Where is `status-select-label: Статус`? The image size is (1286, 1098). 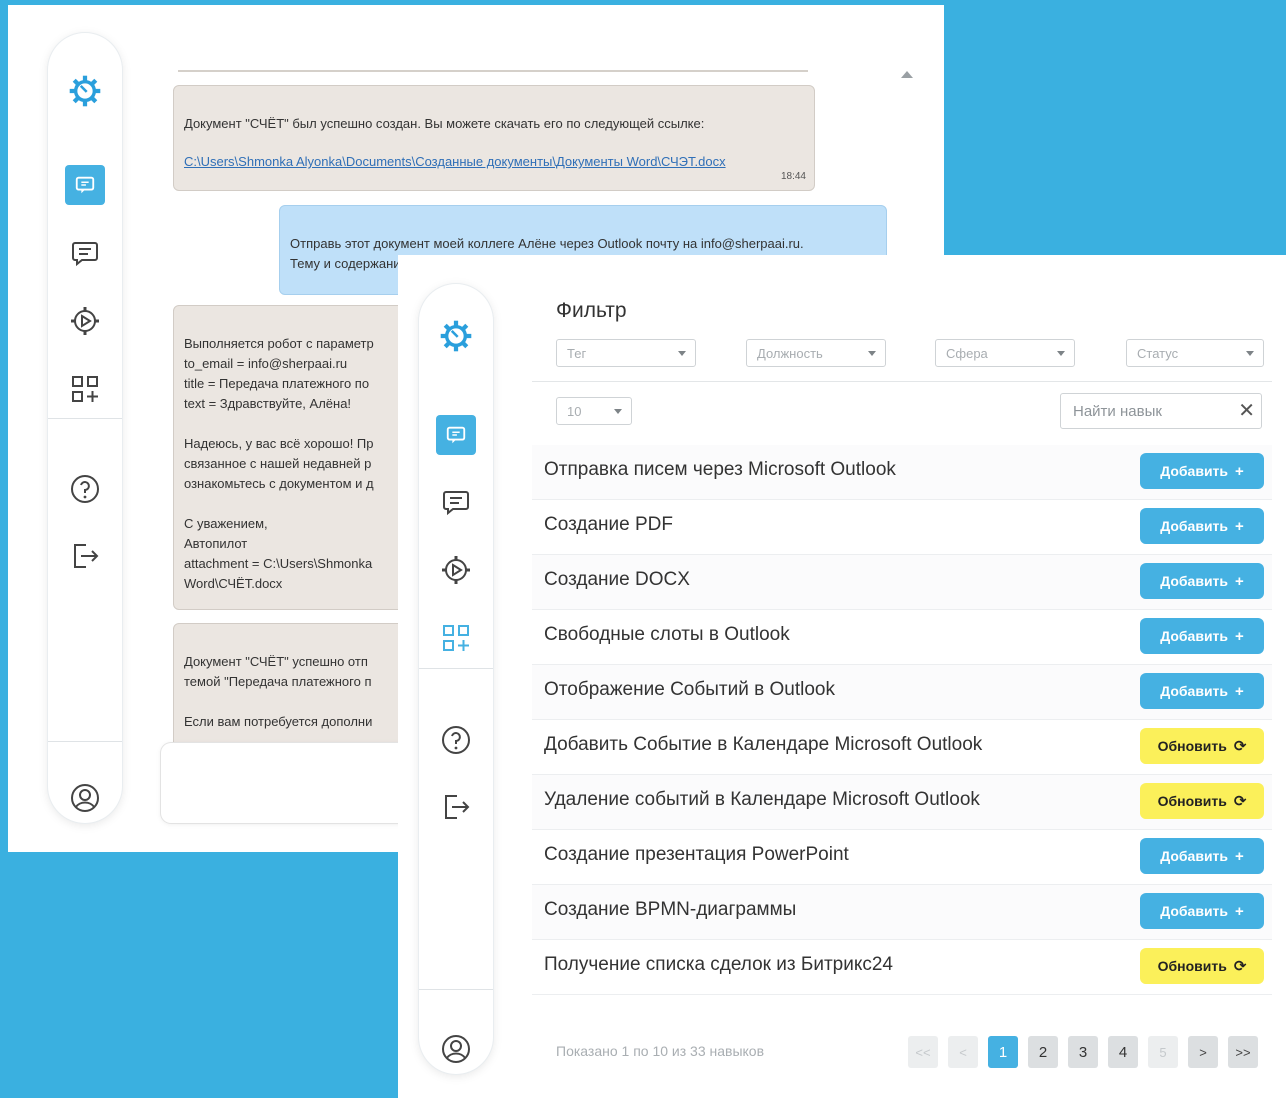 status-select-label: Статус is located at coordinates (1158, 353).